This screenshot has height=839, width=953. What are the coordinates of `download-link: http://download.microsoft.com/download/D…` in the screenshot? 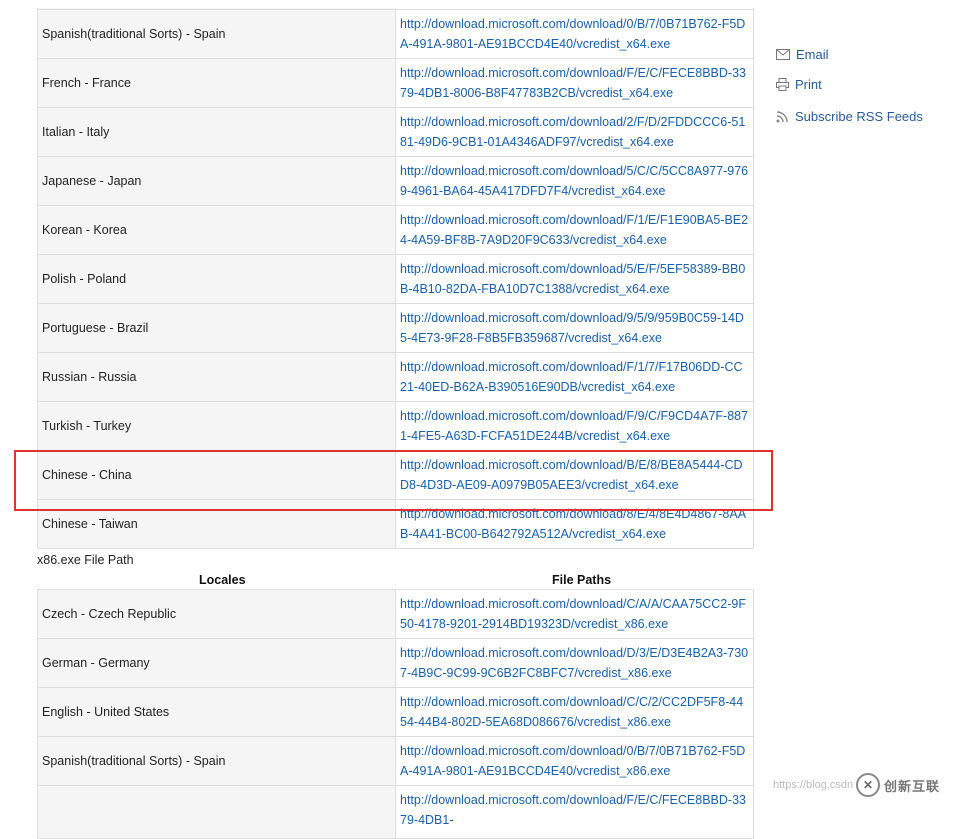 It's located at (574, 663).